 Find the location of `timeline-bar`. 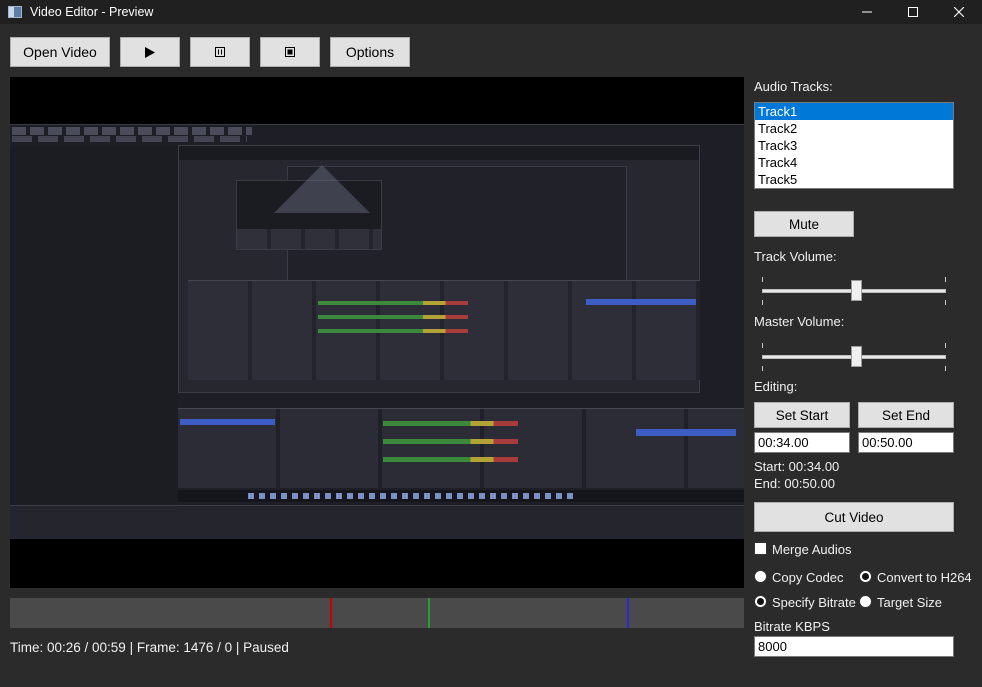

timeline-bar is located at coordinates (377, 613).